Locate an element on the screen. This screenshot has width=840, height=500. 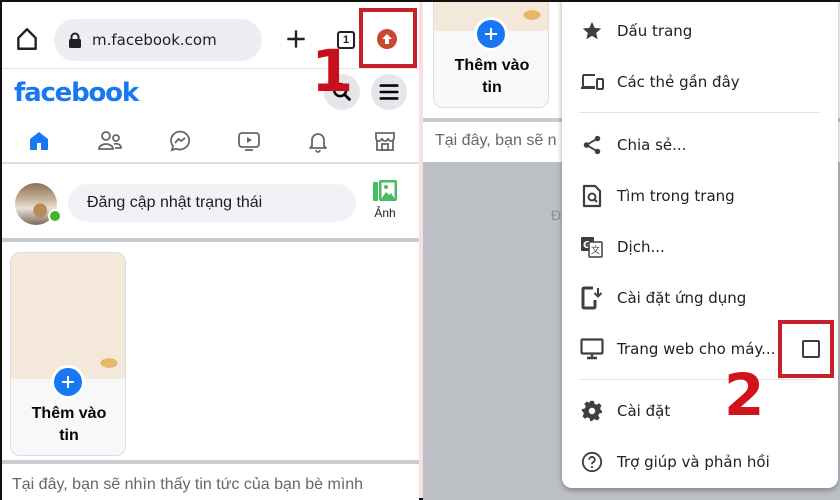
svg-text: 文 is located at coordinates (595, 250).